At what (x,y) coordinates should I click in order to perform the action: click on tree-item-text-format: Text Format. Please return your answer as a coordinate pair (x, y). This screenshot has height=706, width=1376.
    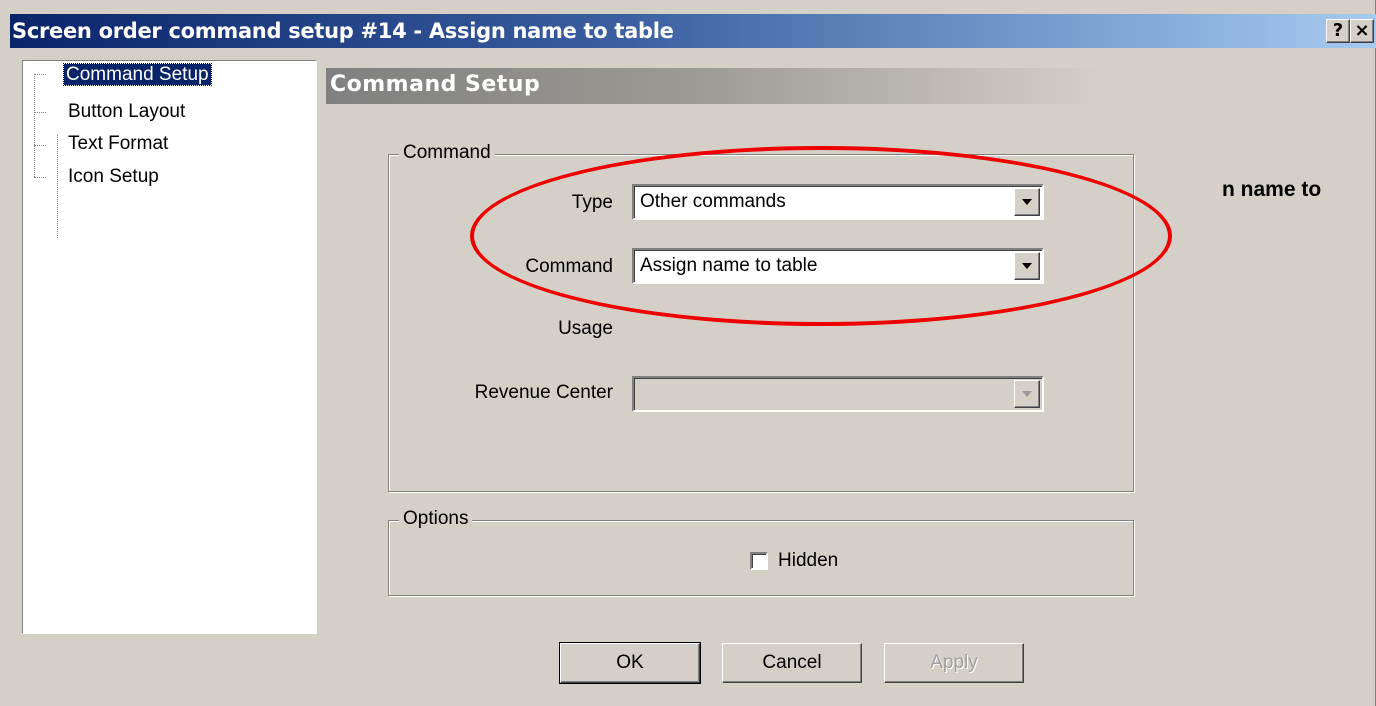
    Looking at the image, I should click on (118, 144).